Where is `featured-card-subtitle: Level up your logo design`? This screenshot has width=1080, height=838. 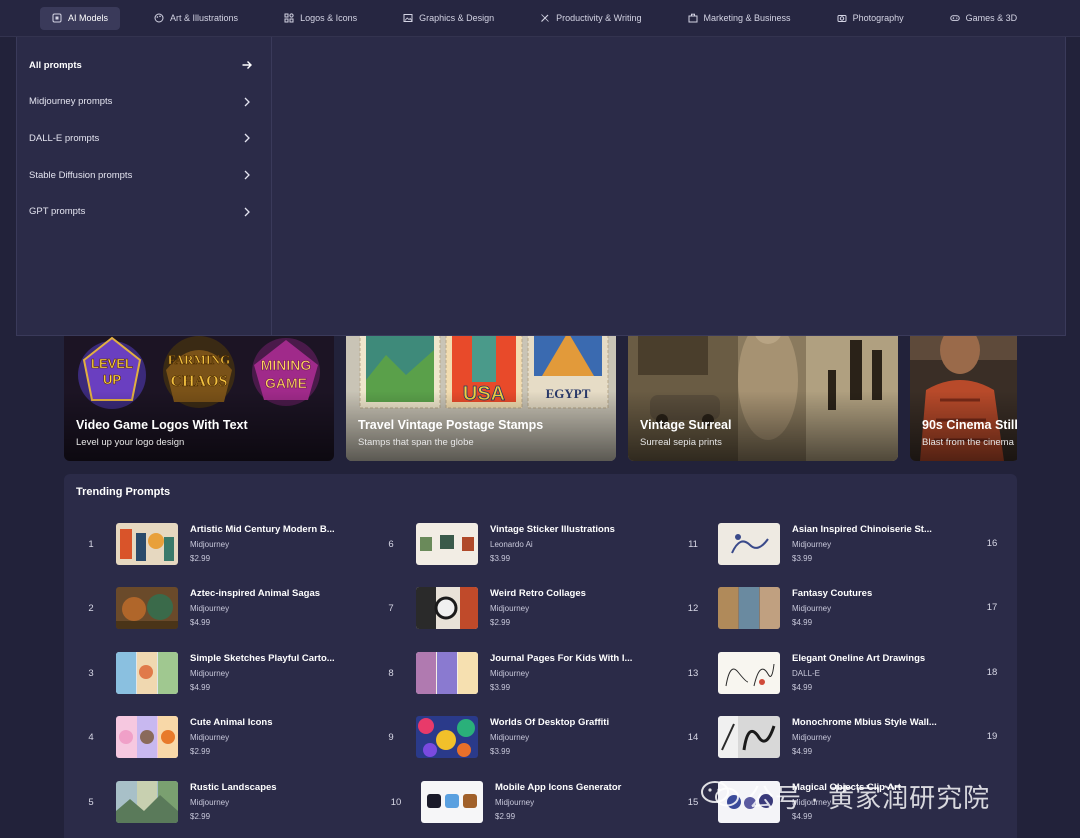
featured-card-subtitle: Level up your logo design is located at coordinates (130, 442).